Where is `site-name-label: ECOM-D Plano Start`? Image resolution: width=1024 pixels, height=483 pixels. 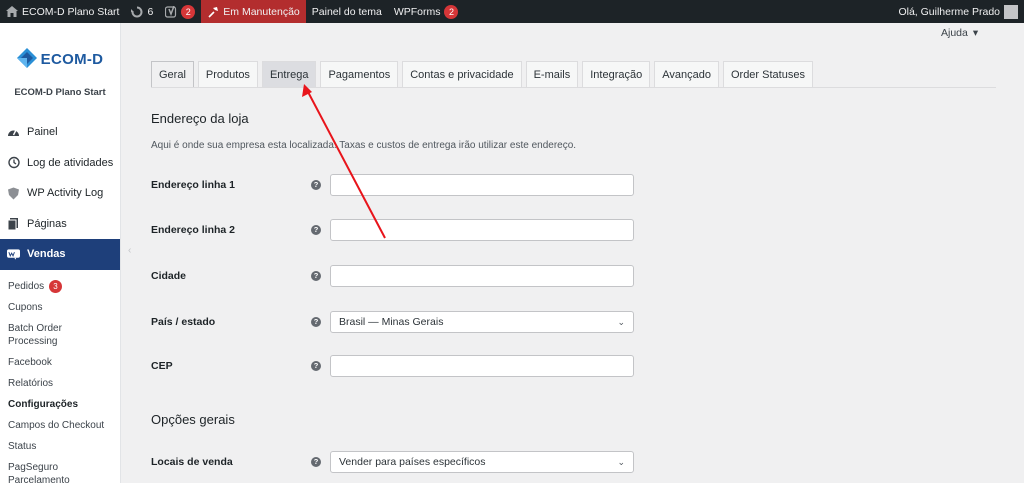 site-name-label: ECOM-D Plano Start is located at coordinates (71, 11).